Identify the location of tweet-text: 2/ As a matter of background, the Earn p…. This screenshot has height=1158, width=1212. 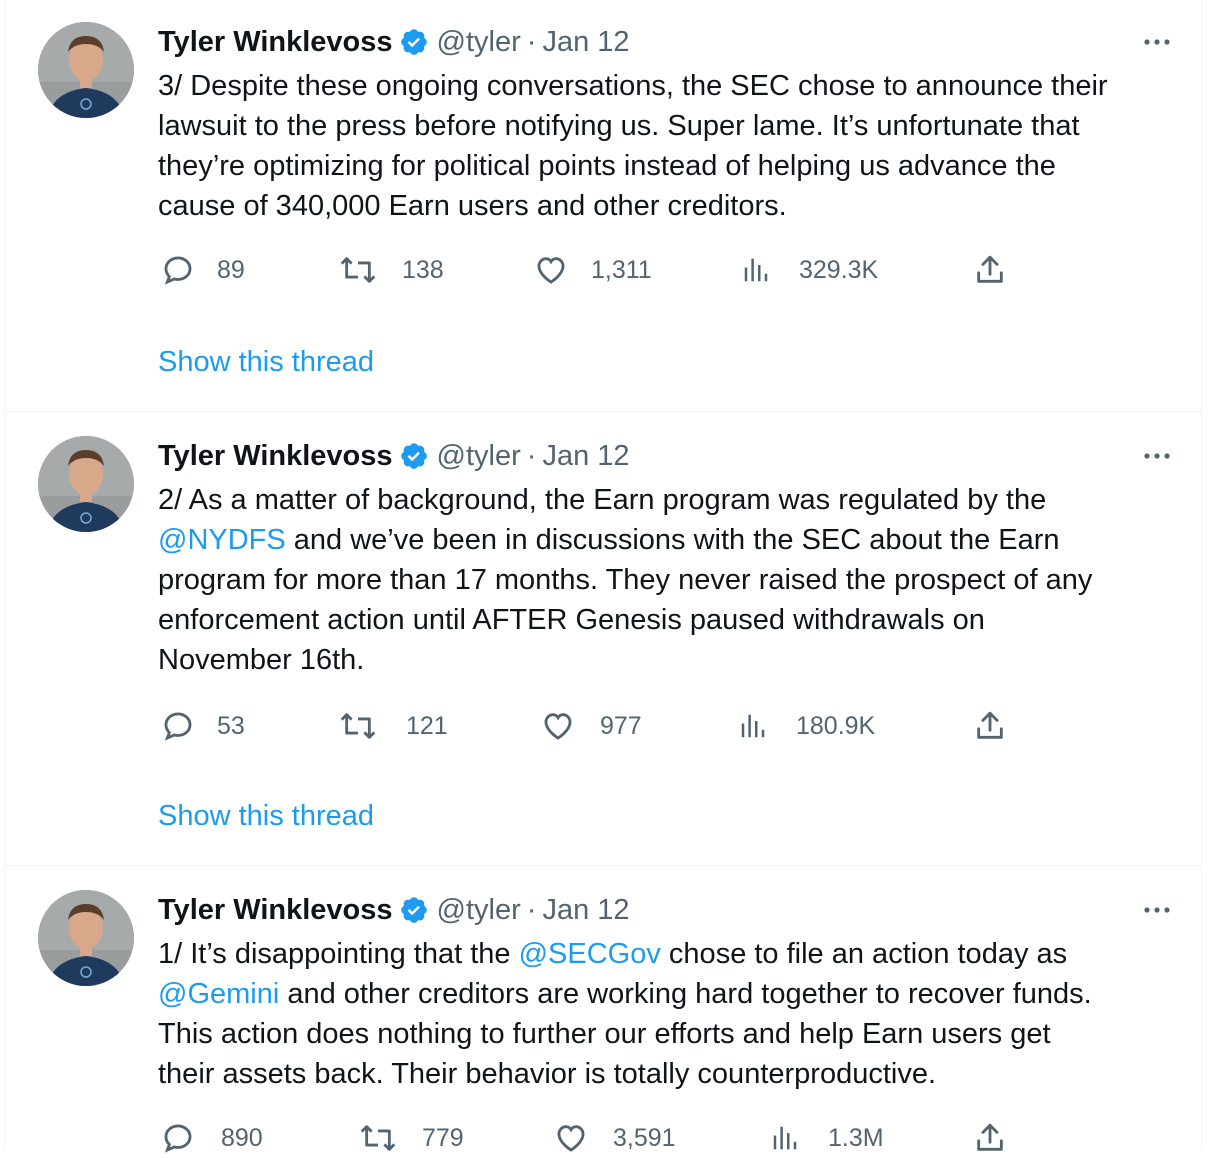
(673, 580).